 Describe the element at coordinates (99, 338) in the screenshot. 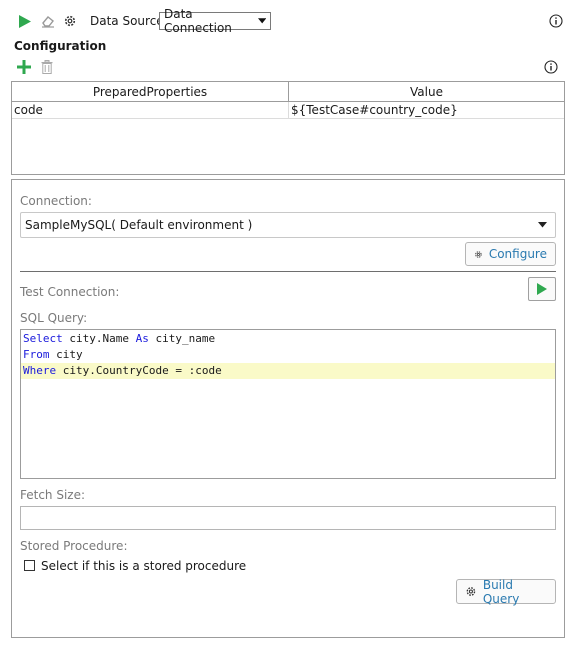

I see `sql-text: city.Name` at that location.